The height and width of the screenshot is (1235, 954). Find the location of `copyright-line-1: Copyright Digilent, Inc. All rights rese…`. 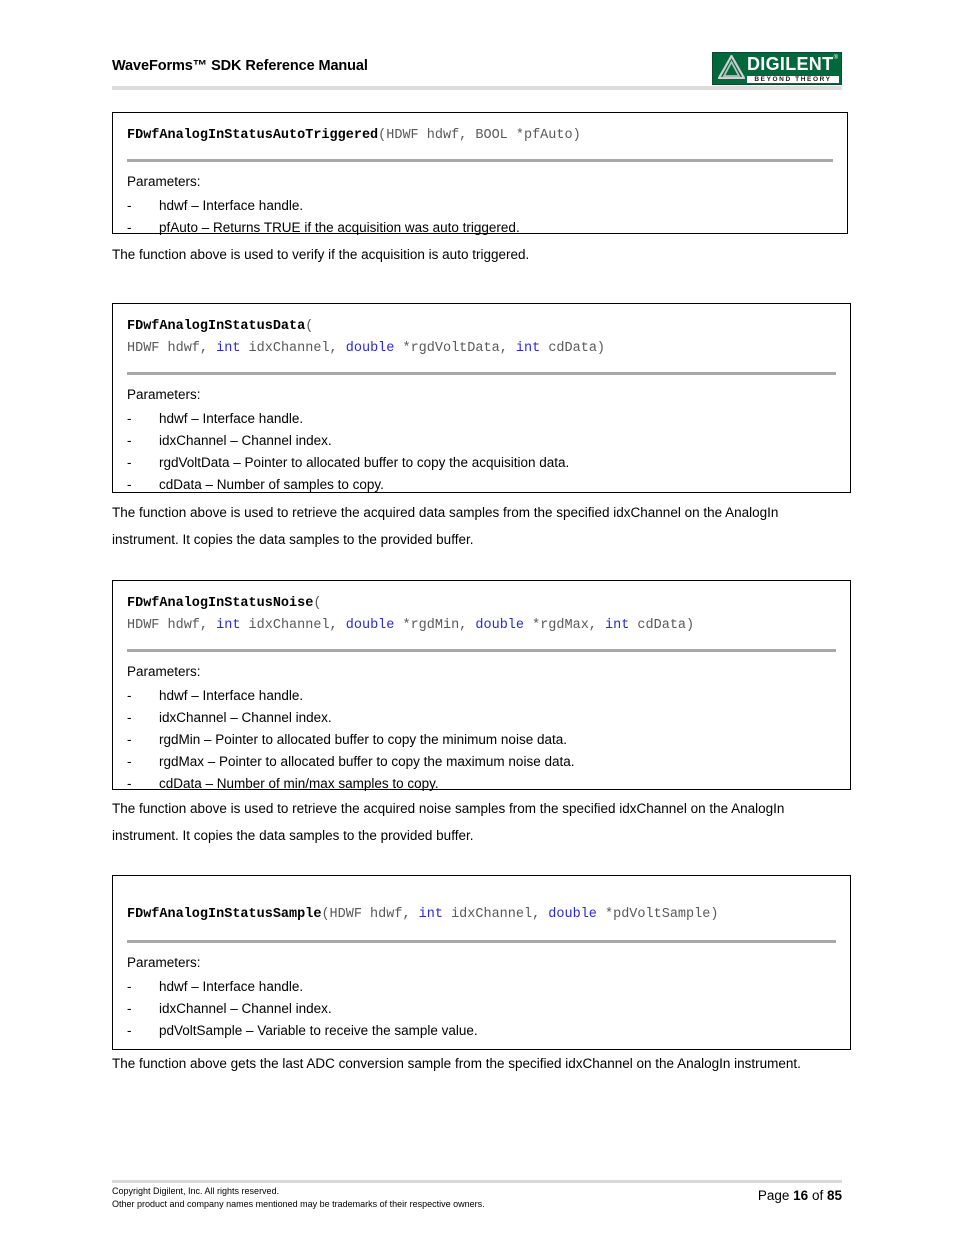

copyright-line-1: Copyright Digilent, Inc. All rights rese… is located at coordinates (196, 1191).